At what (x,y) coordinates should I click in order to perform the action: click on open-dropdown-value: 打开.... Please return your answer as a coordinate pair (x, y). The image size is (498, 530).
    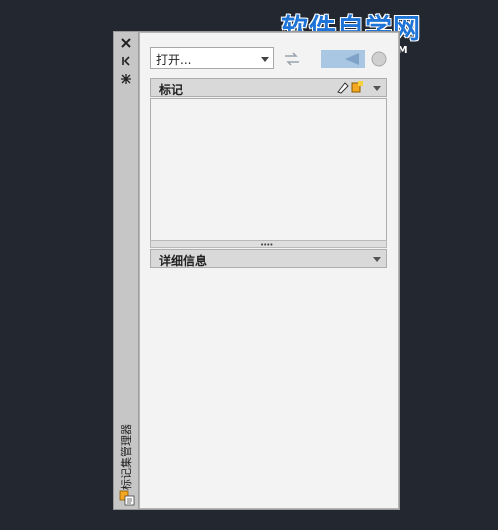
    Looking at the image, I should click on (174, 60).